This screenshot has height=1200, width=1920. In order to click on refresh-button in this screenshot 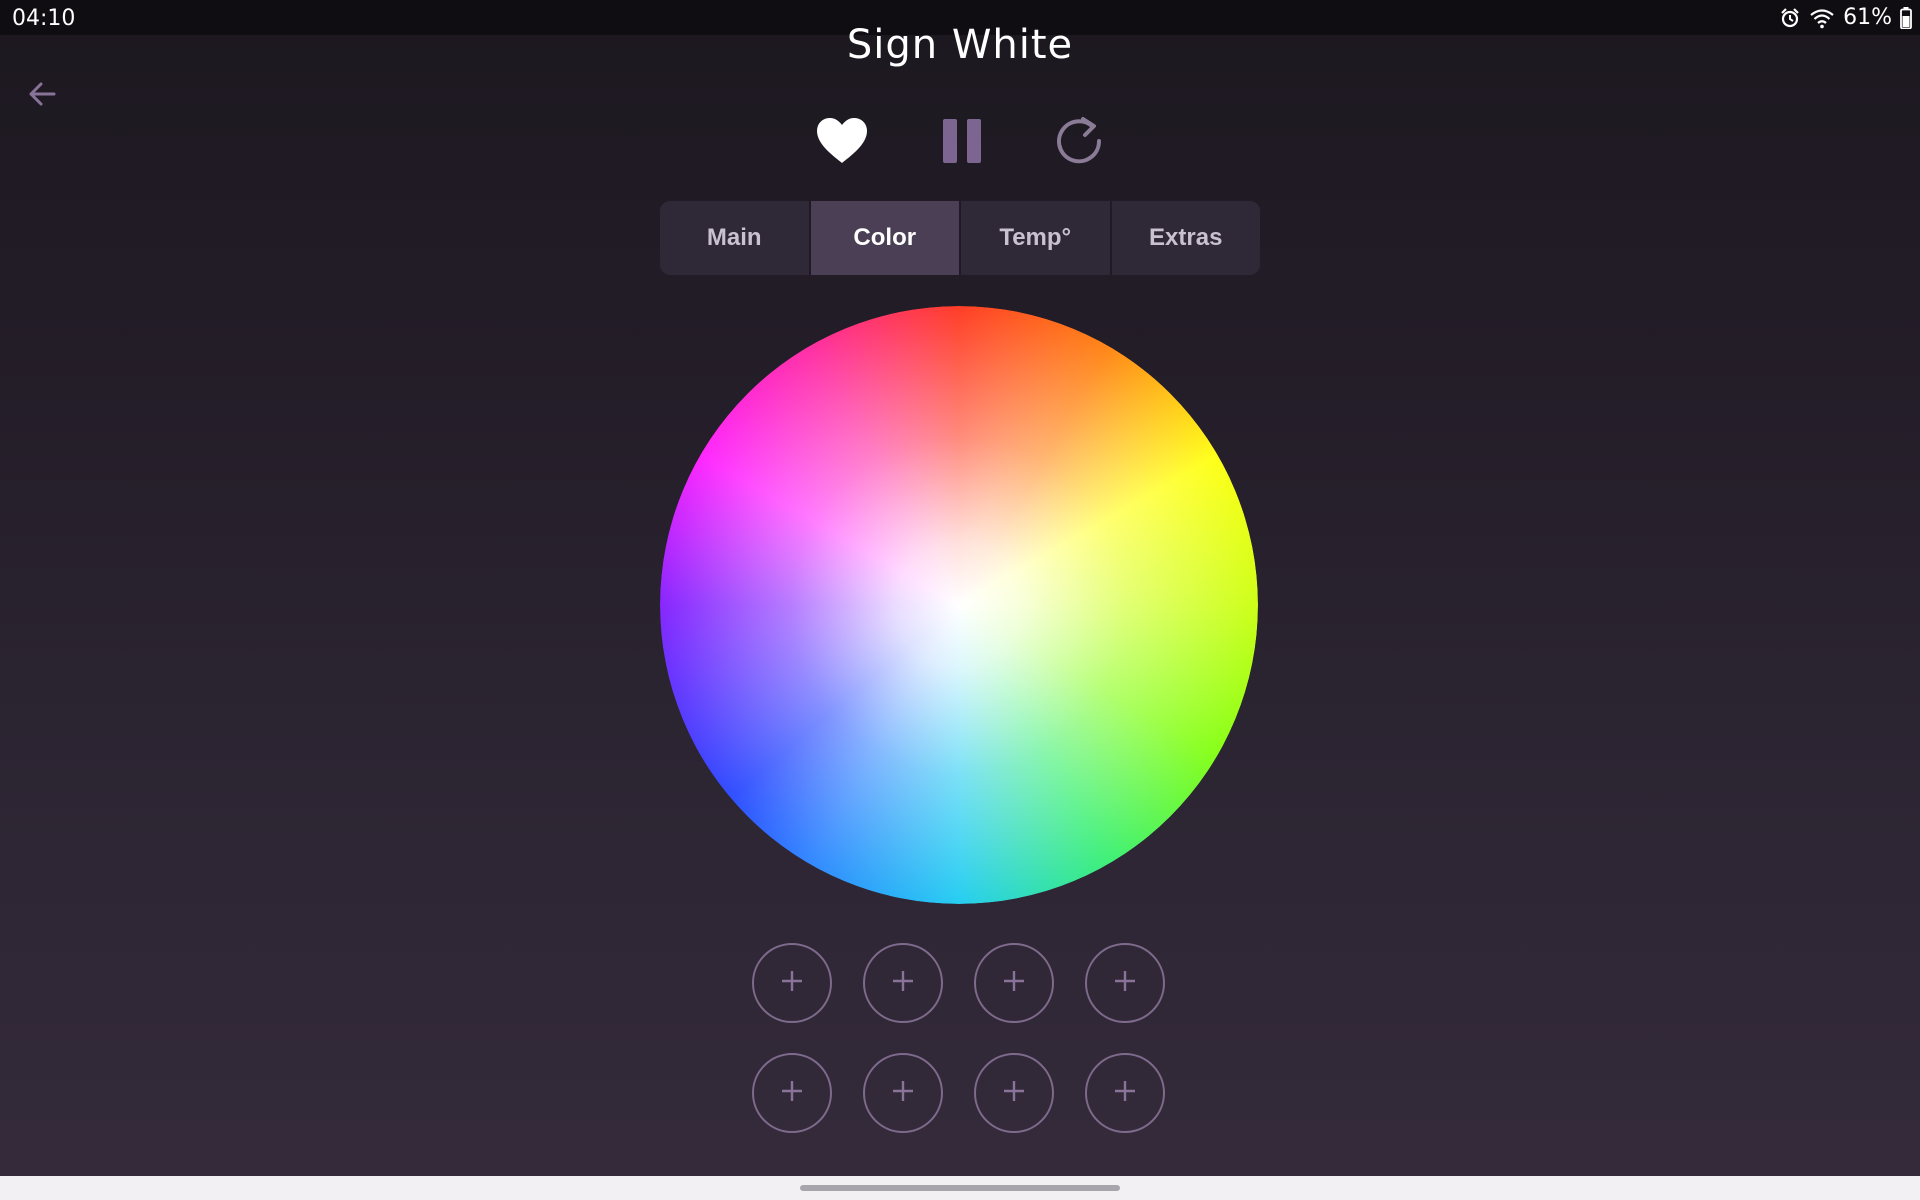, I will do `click(1079, 143)`.